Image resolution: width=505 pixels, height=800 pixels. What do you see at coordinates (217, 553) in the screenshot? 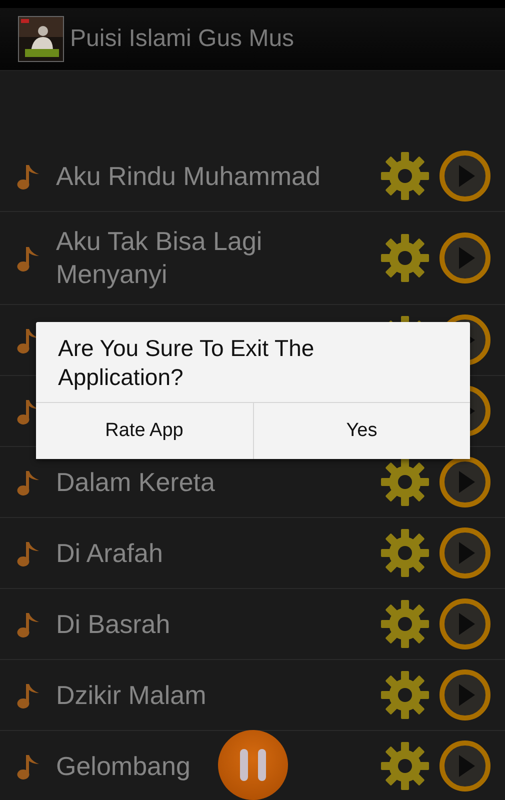
I see `song-title: Di Arafah` at bounding box center [217, 553].